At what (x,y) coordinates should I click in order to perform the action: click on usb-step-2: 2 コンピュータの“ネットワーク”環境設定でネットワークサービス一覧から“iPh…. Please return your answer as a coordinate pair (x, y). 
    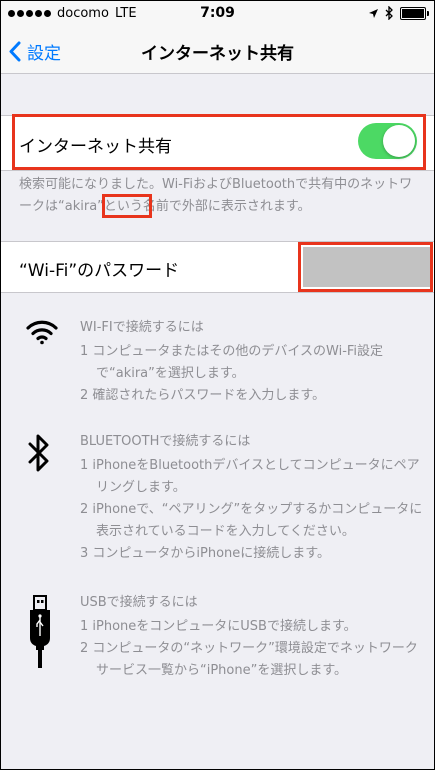
    Looking at the image, I should click on (249, 659).